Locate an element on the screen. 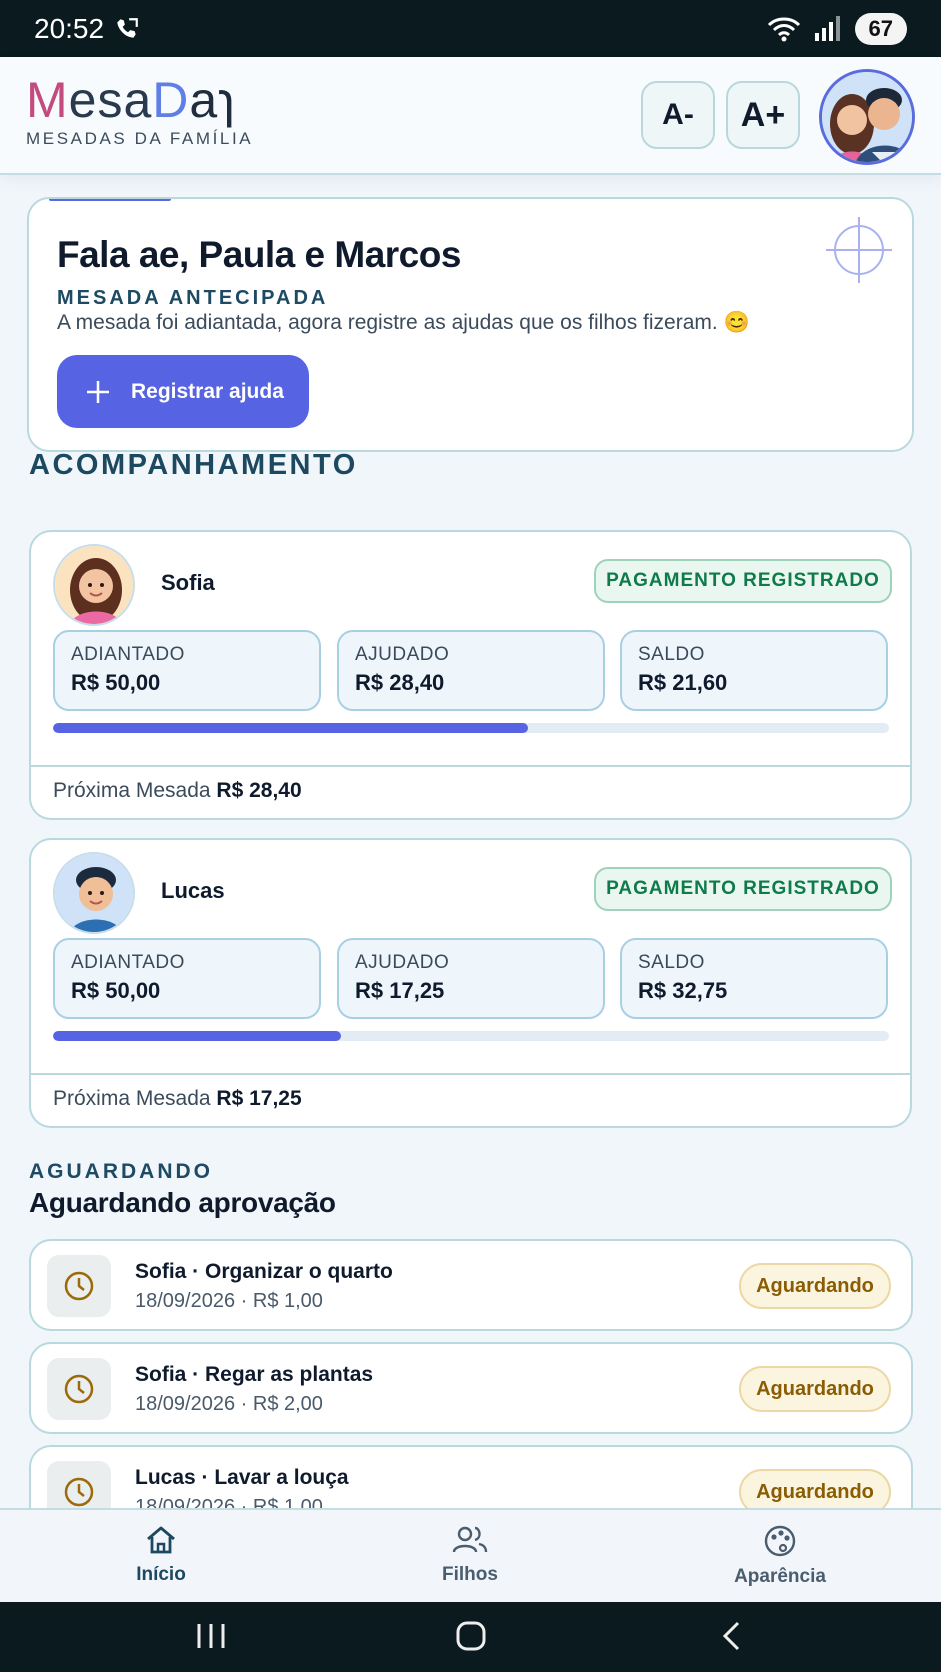  nav-item-children: Filhos is located at coordinates (470, 1555).